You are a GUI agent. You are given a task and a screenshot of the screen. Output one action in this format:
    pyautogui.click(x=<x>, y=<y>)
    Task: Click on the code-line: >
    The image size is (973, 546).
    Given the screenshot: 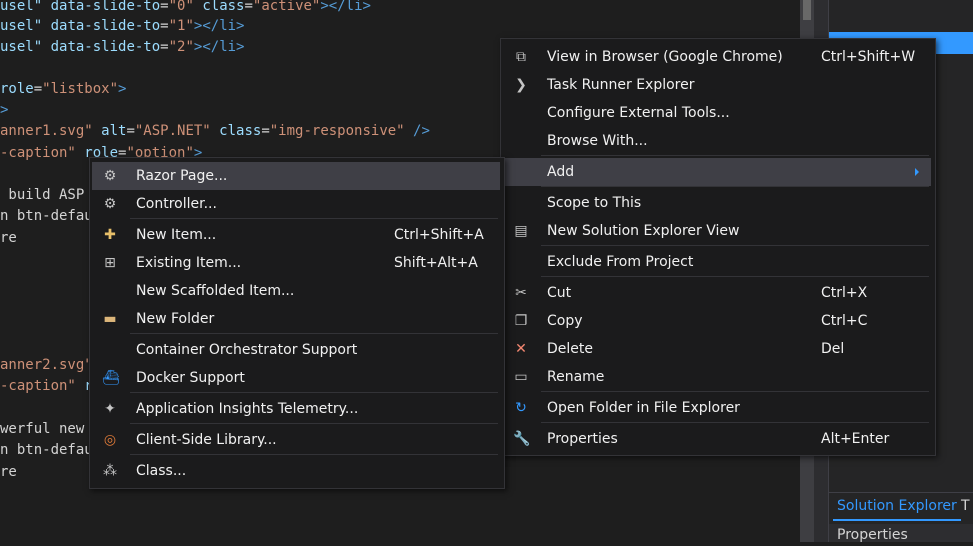 What is the action you would take?
    pyautogui.click(x=4, y=110)
    